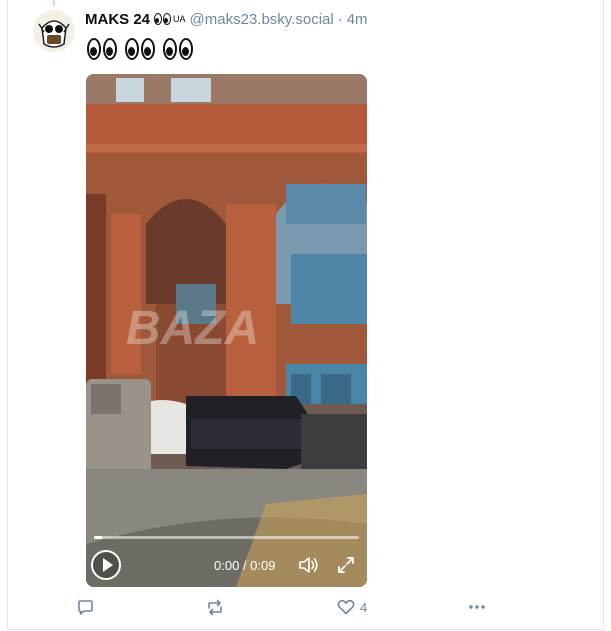 The width and height of the screenshot is (611, 631). Describe the element at coordinates (364, 607) in the screenshot. I see `like-count: 4` at that location.